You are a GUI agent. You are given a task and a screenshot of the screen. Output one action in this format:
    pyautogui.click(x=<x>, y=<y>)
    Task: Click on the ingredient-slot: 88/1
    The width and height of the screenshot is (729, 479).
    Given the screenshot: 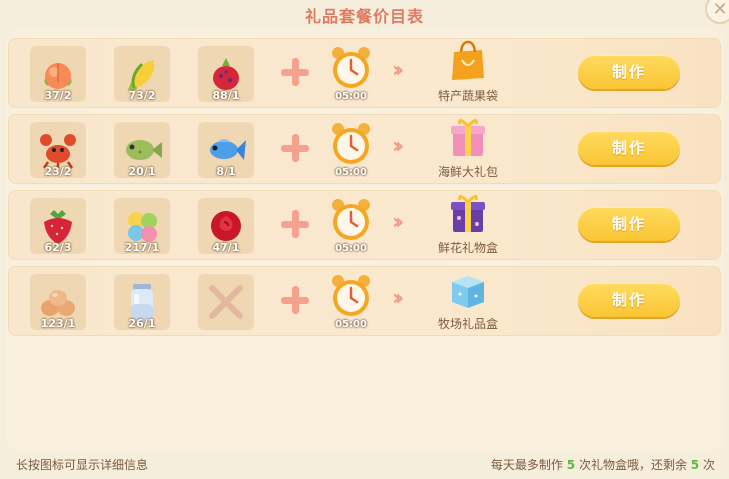 What is the action you would take?
    pyautogui.click(x=226, y=74)
    